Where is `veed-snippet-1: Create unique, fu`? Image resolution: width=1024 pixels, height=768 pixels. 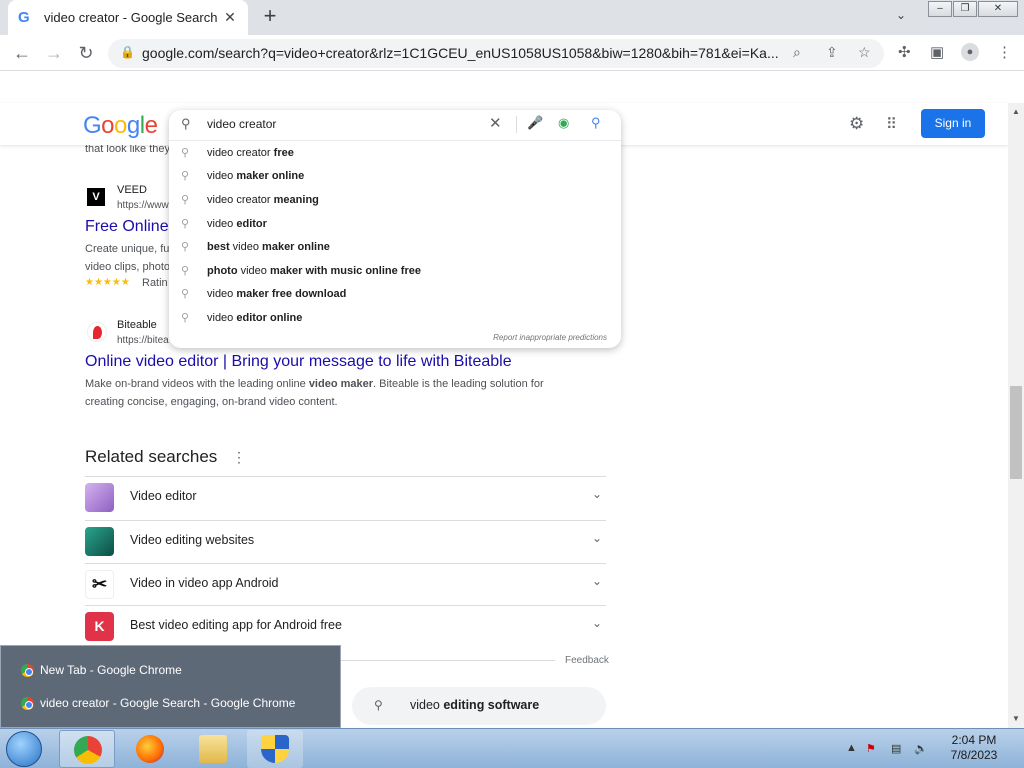
veed-snippet-1: Create unique, fu is located at coordinates (127, 249).